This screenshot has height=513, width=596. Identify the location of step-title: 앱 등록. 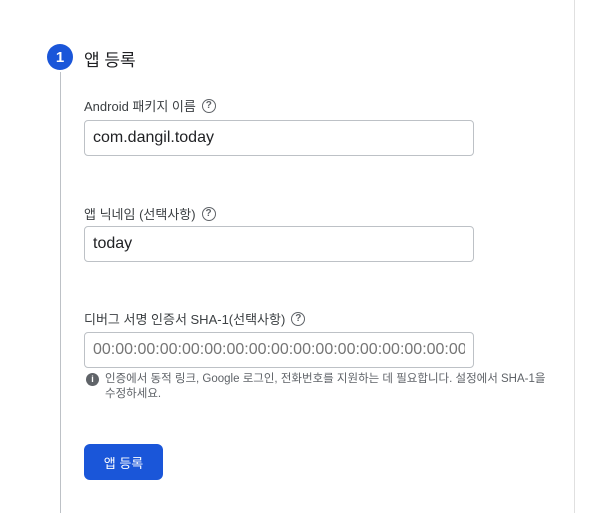
(110, 60).